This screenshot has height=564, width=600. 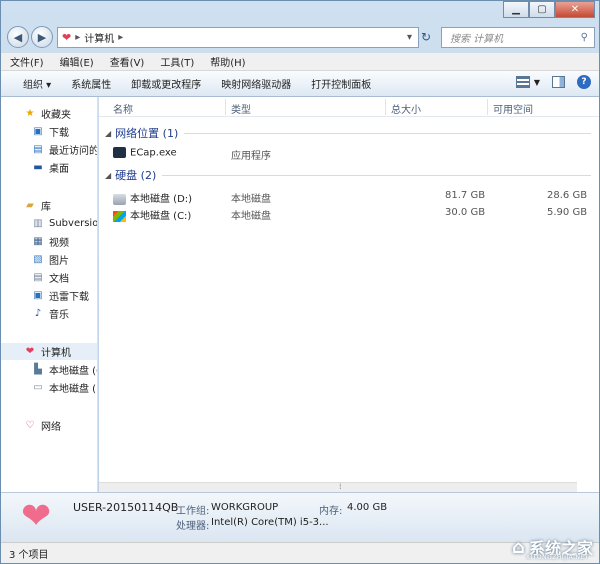 I want to click on item-free-space: 28.6 GB, so click(x=567, y=195).